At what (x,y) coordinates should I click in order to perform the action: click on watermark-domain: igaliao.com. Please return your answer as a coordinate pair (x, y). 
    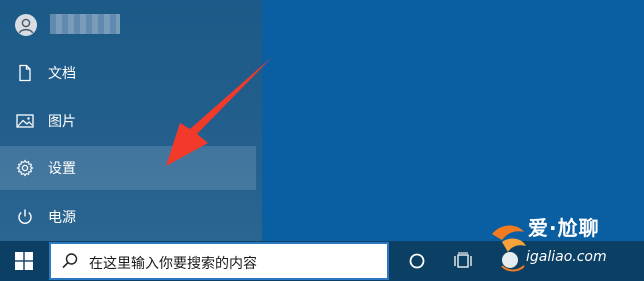
    Looking at the image, I should click on (566, 257).